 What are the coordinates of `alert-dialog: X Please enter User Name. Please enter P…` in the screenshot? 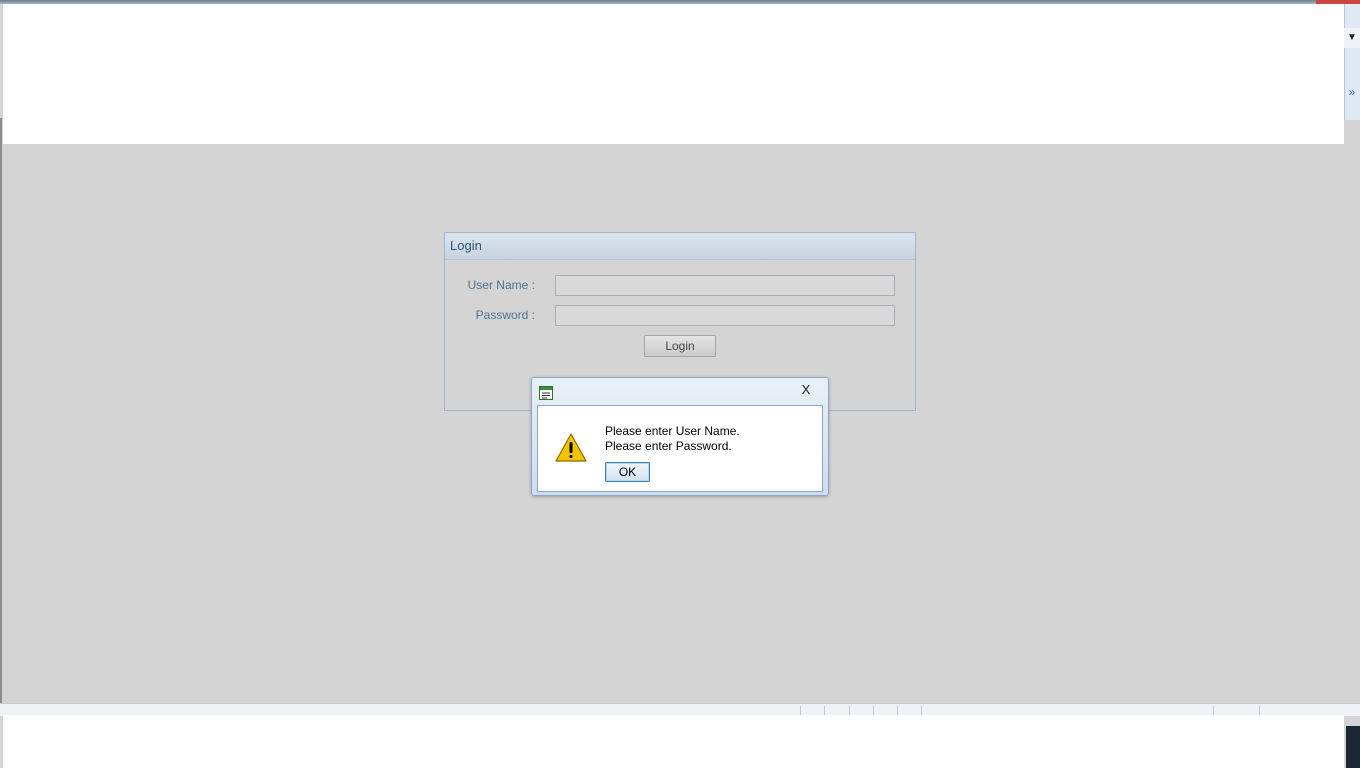 It's located at (680, 436).